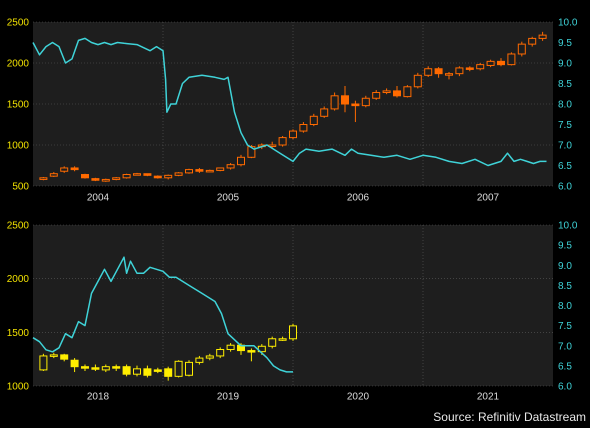  I want to click on x-axis-tick-label: 2004, so click(98, 198).